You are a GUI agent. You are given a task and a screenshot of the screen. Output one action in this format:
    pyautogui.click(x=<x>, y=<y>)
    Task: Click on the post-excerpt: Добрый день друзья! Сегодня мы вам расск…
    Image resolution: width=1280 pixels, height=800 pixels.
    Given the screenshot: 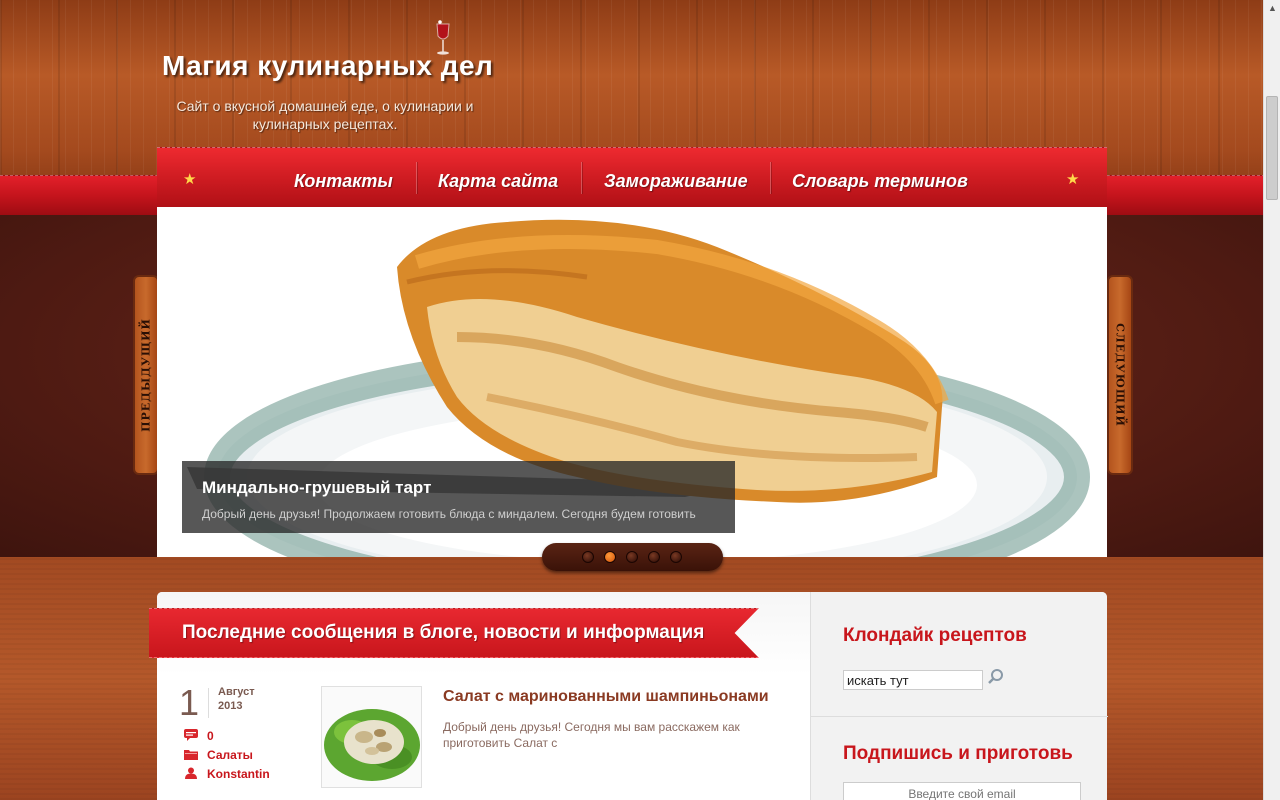 What is the action you would take?
    pyautogui.click(x=591, y=735)
    